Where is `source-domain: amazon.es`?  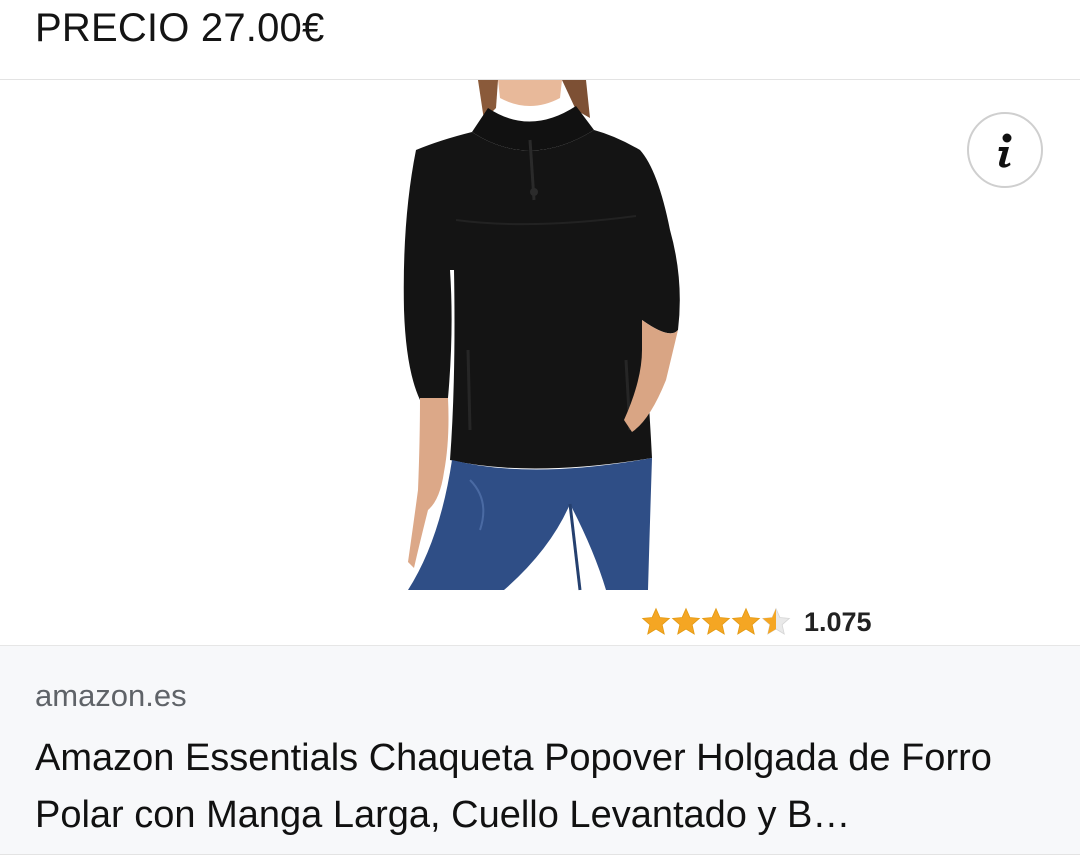
source-domain: amazon.es is located at coordinates (111, 695).